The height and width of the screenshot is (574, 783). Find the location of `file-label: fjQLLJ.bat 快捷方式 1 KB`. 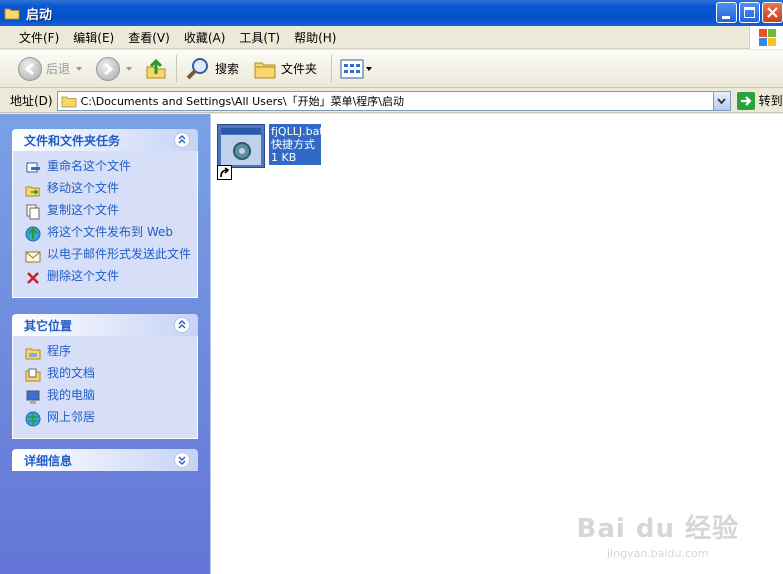

file-label: fjQLLJ.bat 快捷方式 1 KB is located at coordinates (296, 144).